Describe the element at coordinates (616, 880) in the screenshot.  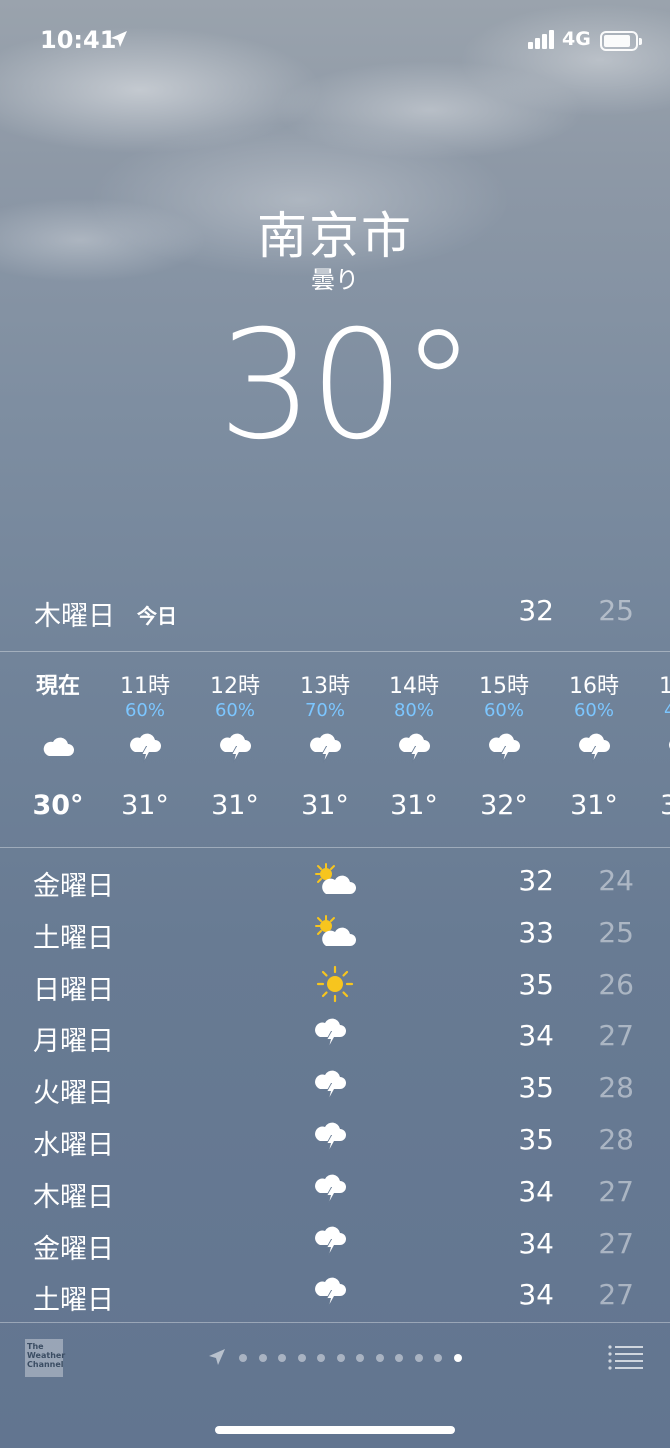
I see `day-low: 24` at that location.